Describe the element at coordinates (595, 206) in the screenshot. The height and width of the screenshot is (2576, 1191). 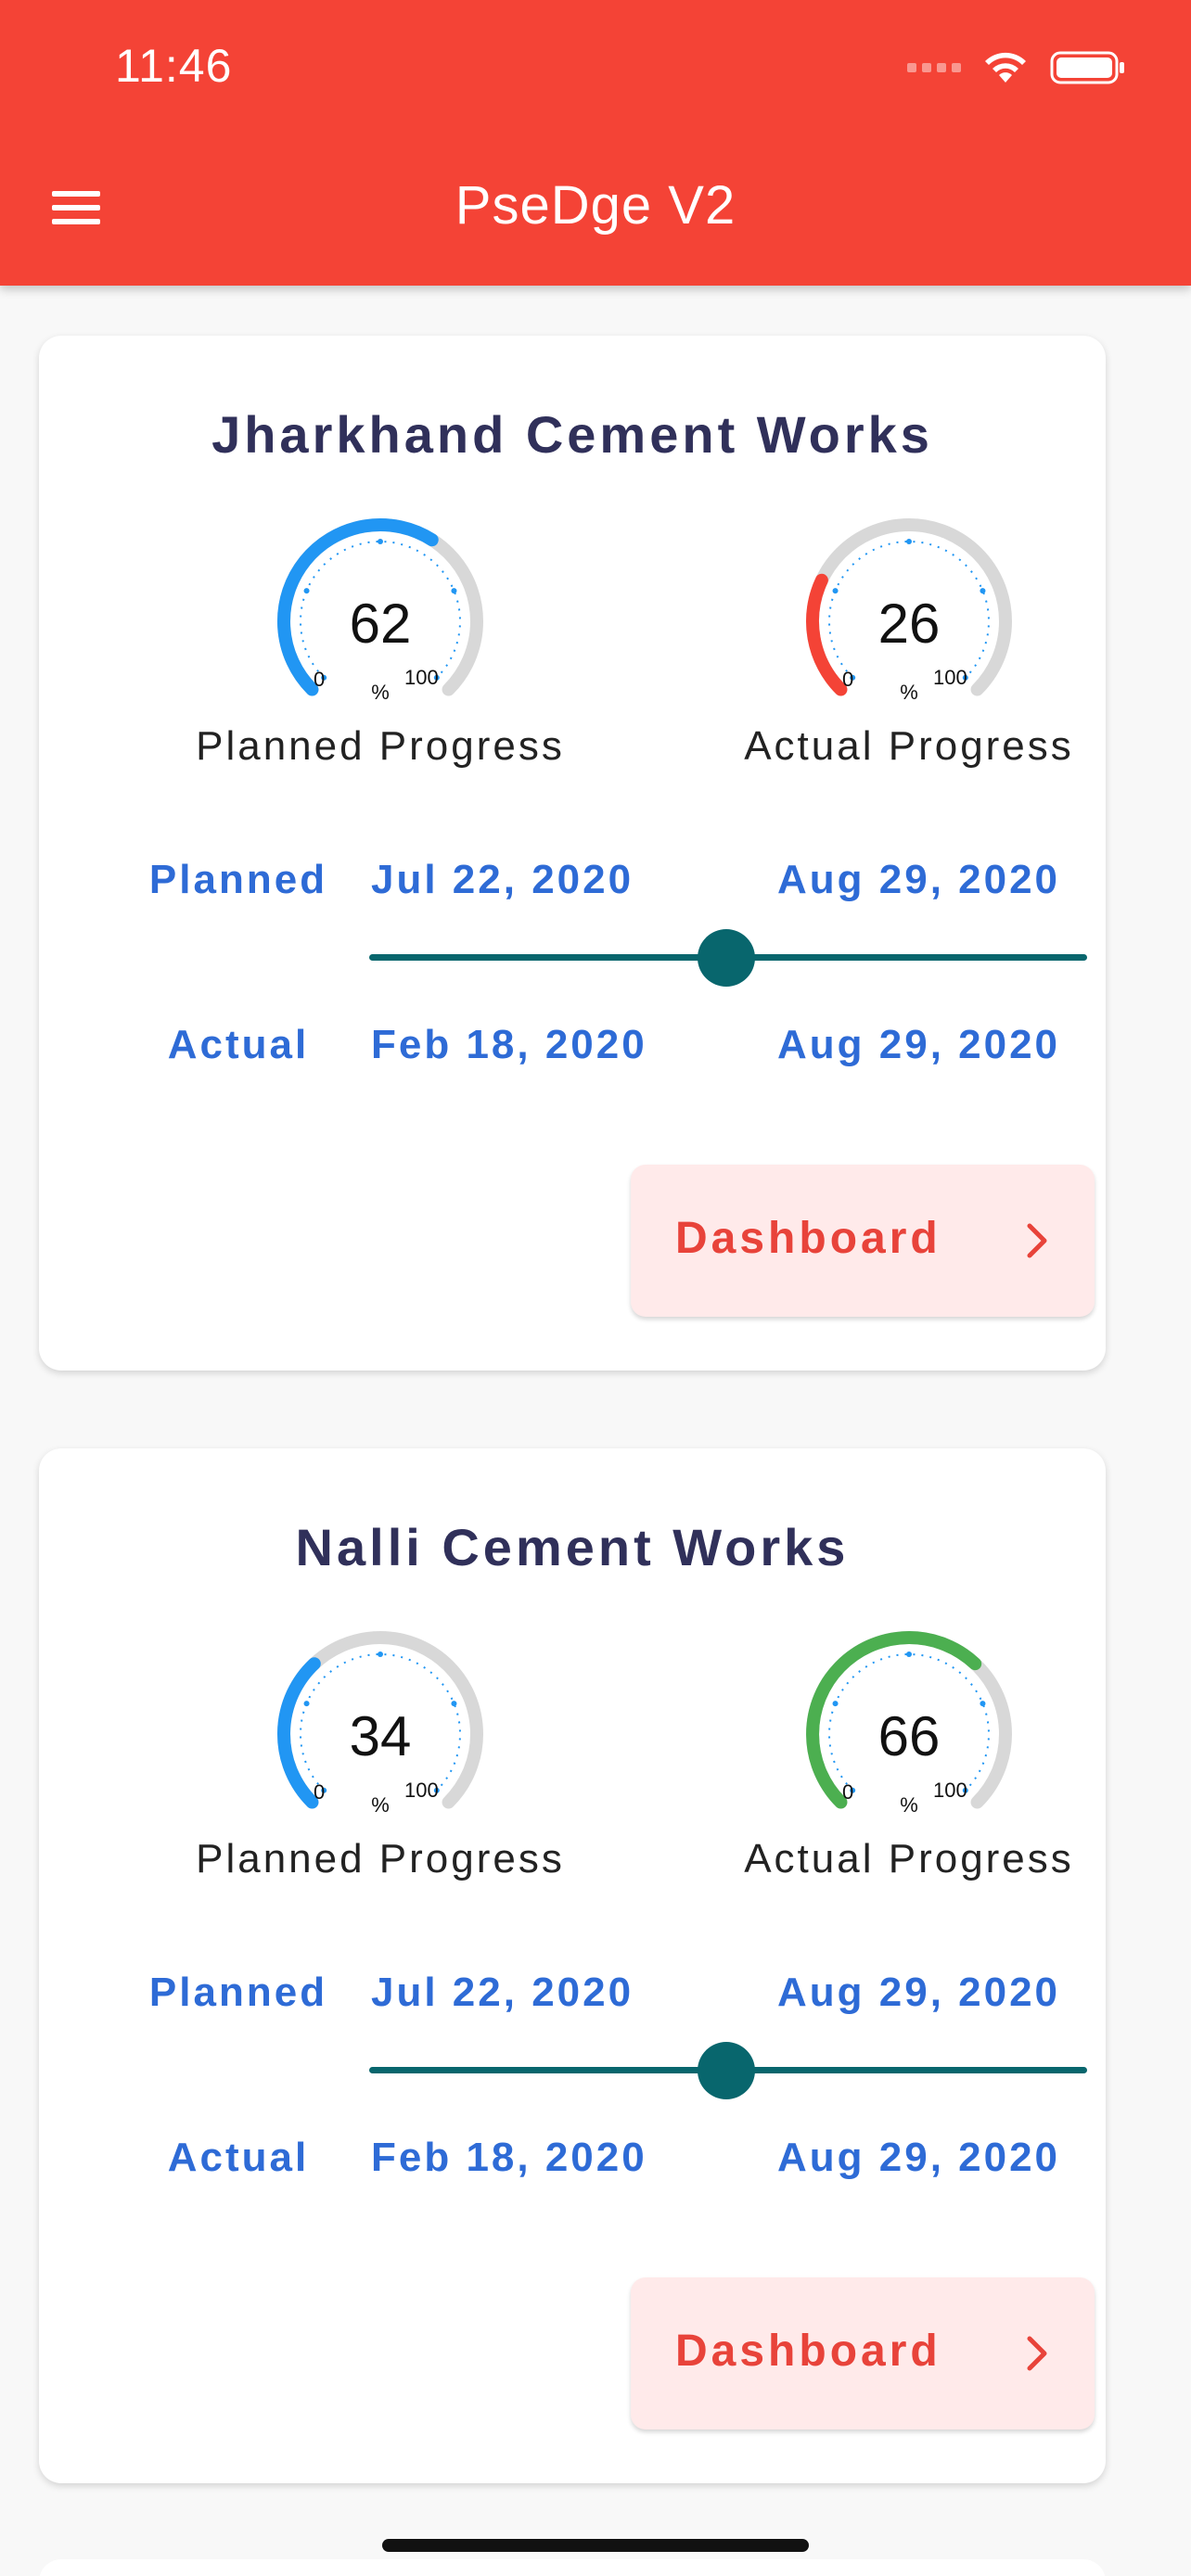
I see `app-title: PseDge V2` at that location.